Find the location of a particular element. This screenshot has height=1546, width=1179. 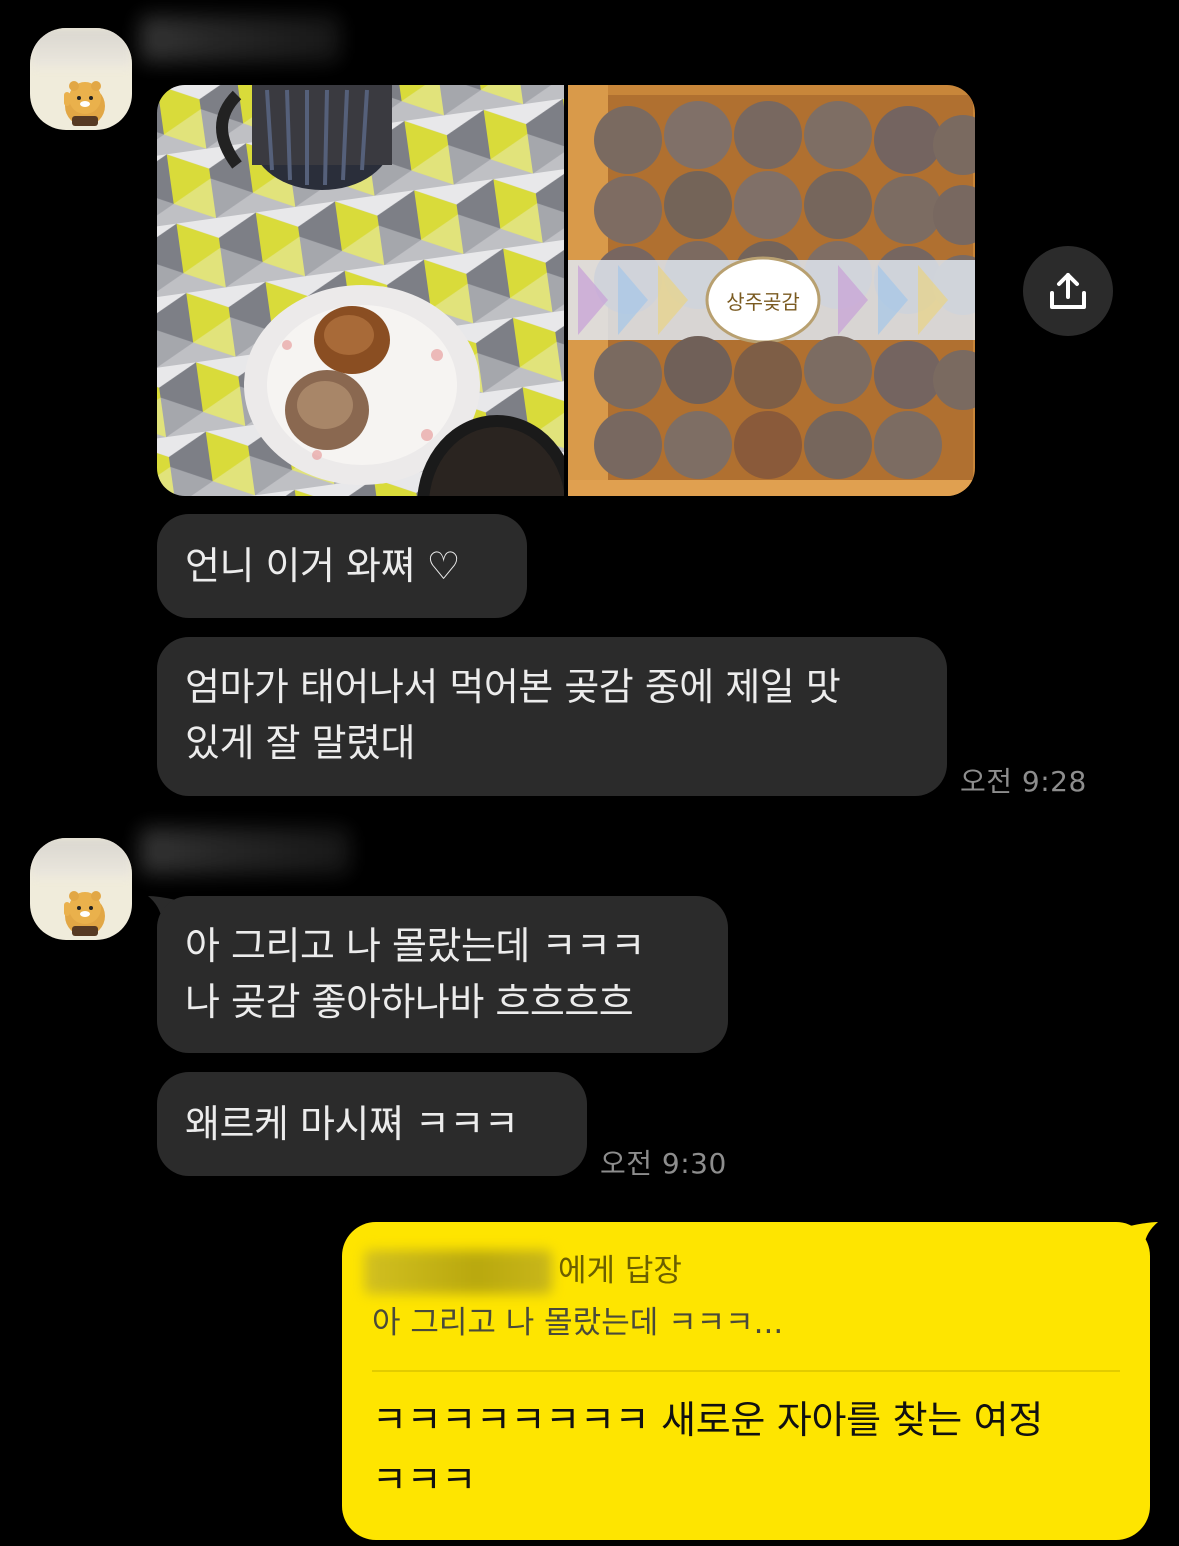

message-time: 오전 9:30 is located at coordinates (663, 1163).